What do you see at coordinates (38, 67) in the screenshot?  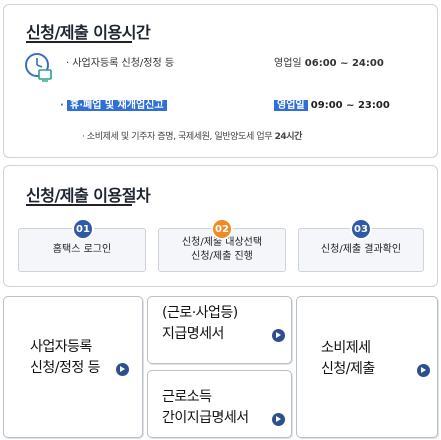 I see `clock-computer-icon` at bounding box center [38, 67].